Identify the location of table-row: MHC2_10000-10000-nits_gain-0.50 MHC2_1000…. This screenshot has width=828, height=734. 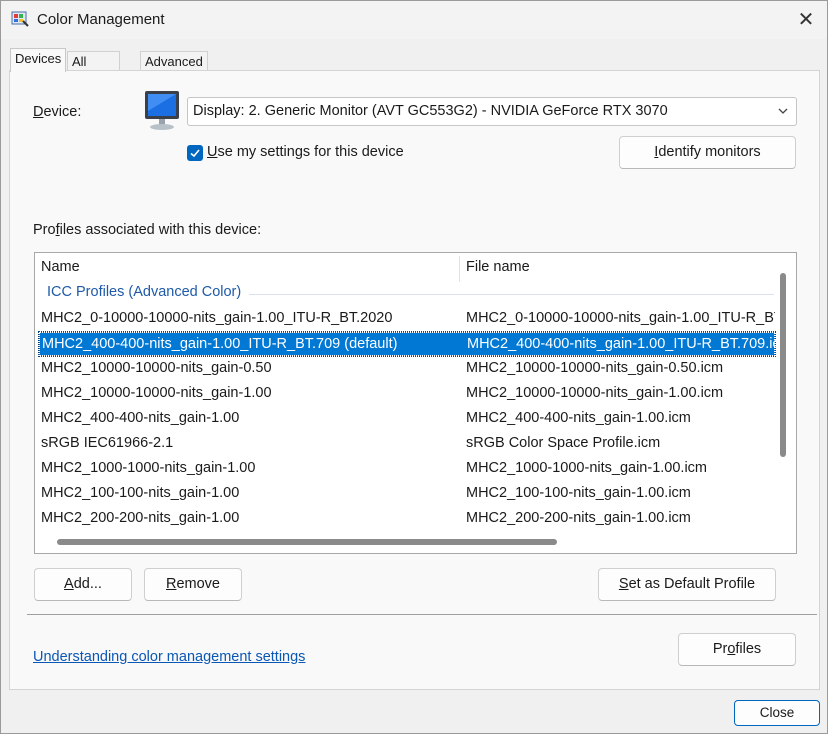
(407, 369).